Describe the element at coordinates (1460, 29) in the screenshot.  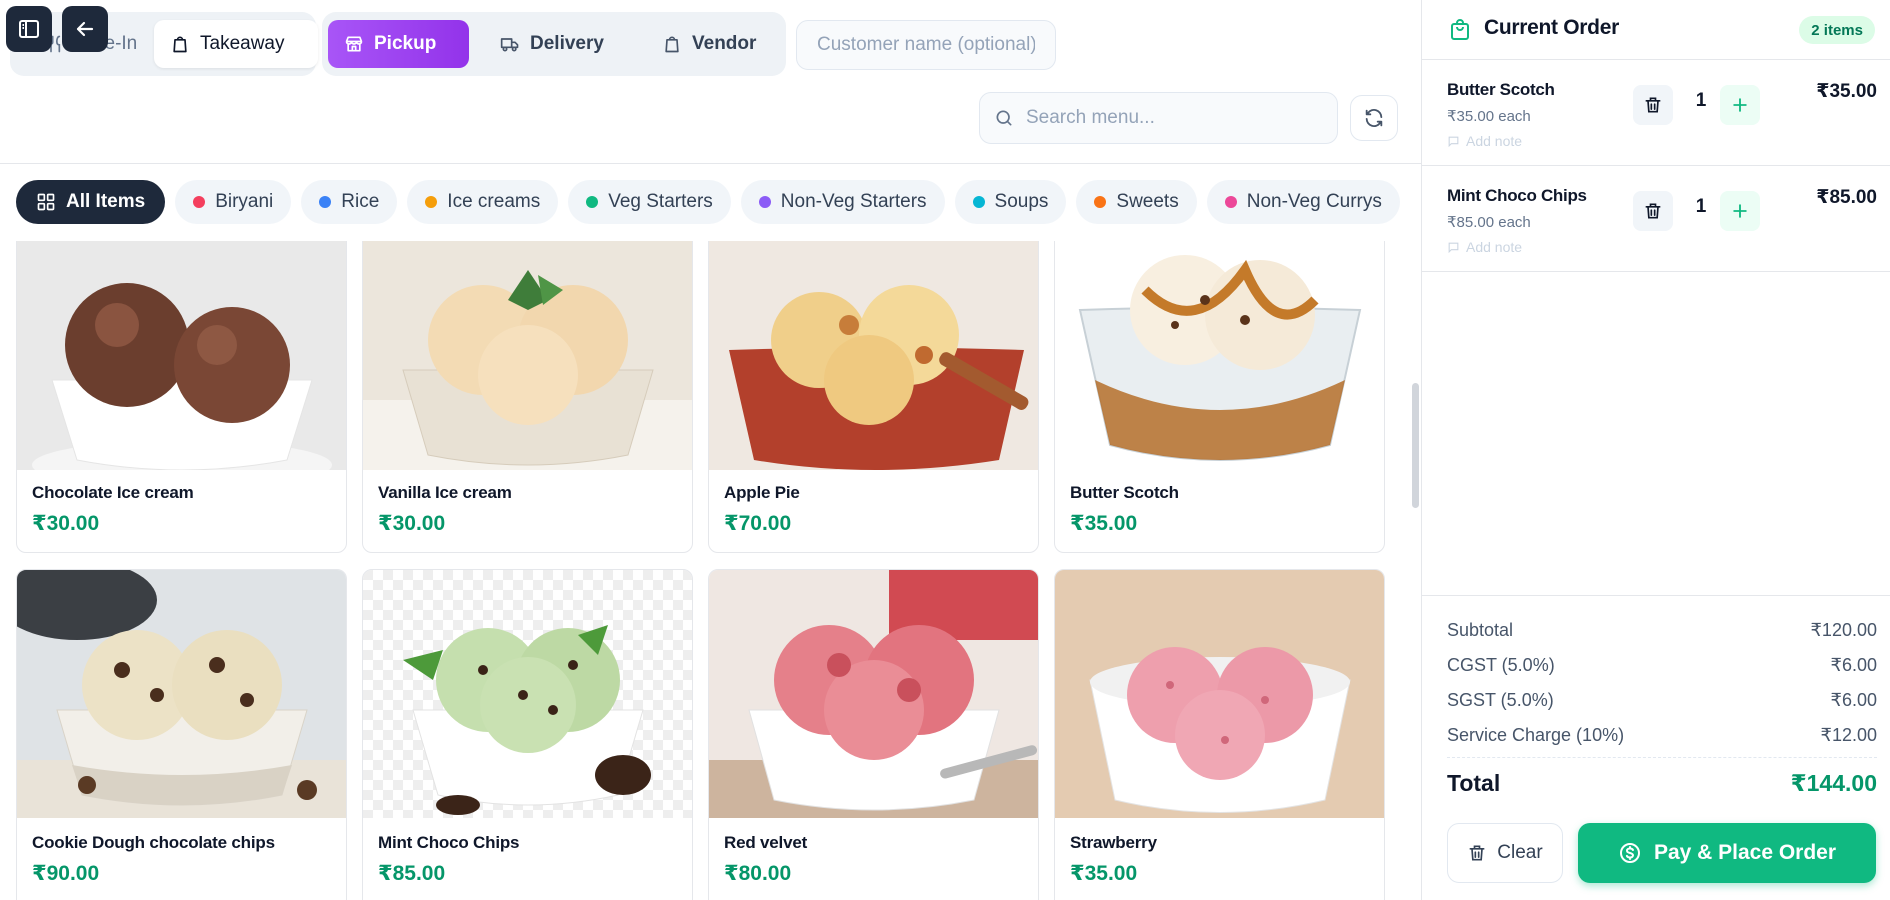
I see `shopping-bag-icon` at that location.